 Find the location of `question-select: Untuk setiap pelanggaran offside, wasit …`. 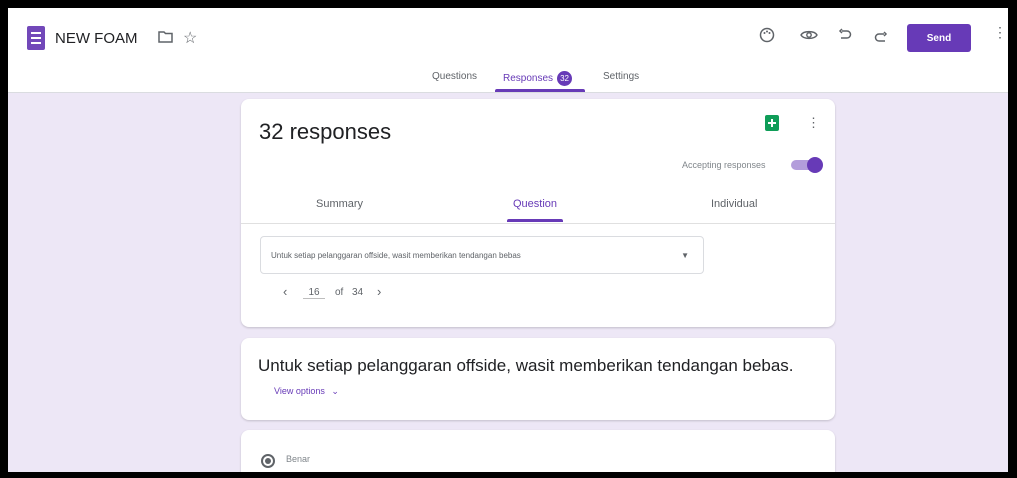

question-select: Untuk setiap pelanggaran offside, wasit … is located at coordinates (482, 255).